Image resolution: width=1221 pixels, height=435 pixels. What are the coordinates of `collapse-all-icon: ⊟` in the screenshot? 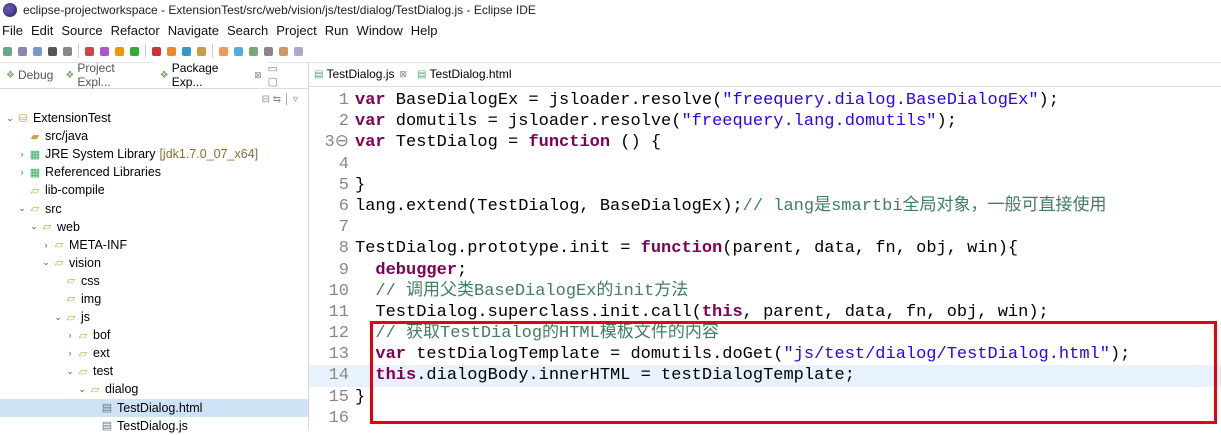 It's located at (266, 99).